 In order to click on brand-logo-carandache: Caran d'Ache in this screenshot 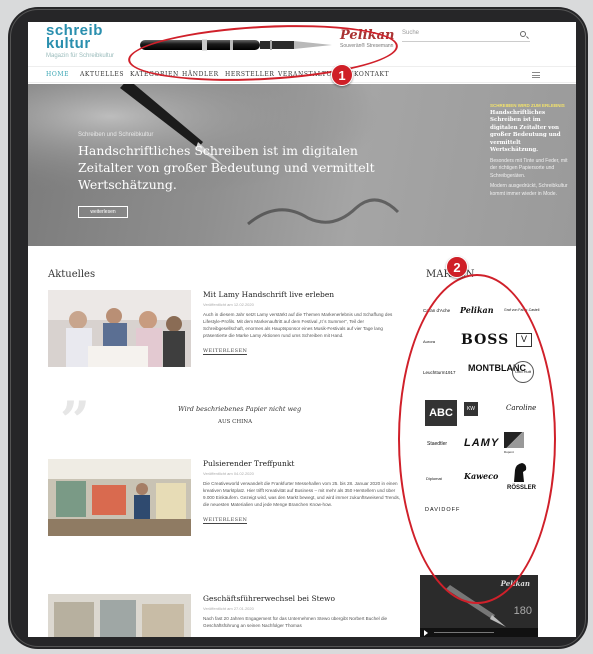, I will do `click(436, 310)`.